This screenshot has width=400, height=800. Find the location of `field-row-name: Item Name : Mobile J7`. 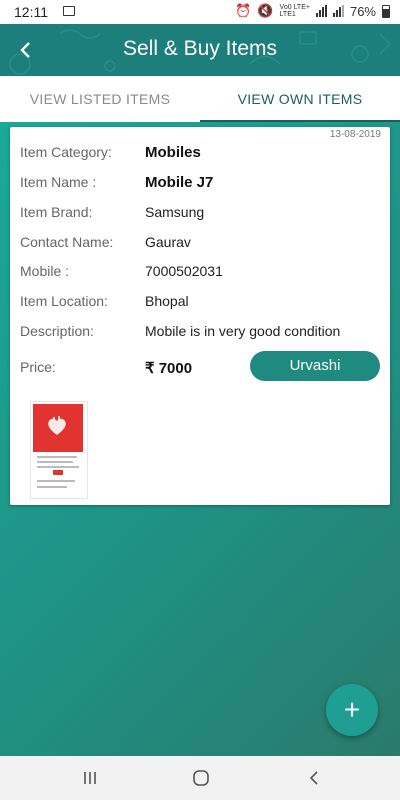

field-row-name: Item Name : Mobile J7 is located at coordinates (200, 185).